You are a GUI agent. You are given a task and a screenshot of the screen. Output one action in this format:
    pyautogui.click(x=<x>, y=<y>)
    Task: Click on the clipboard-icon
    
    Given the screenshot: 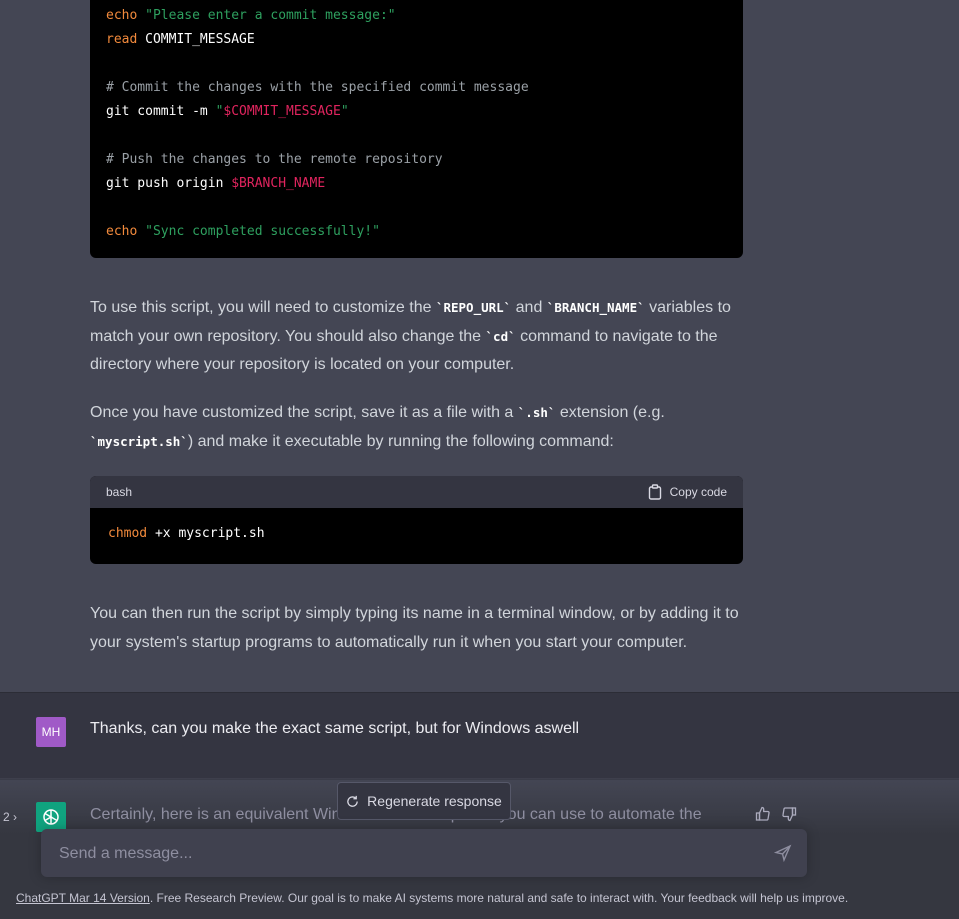 What is the action you would take?
    pyautogui.click(x=654, y=492)
    